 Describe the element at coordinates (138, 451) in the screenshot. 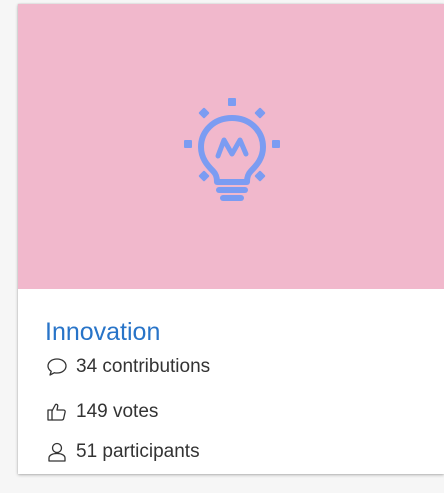

I see `participants-count: 51 participants` at that location.